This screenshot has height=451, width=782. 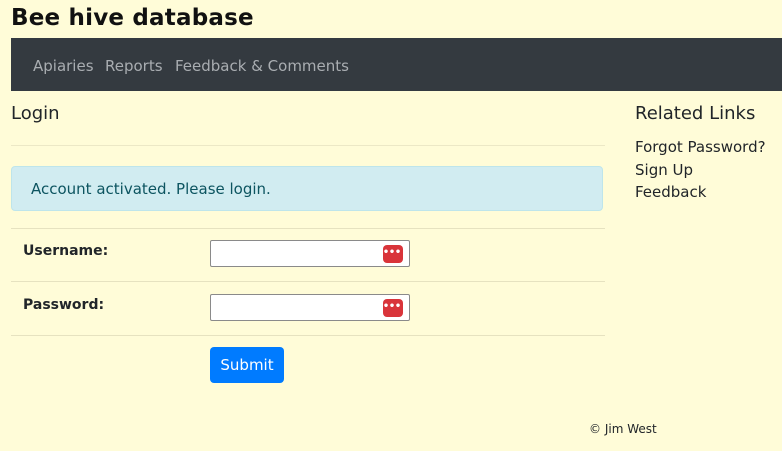 I want to click on status-alert: Account activated. Please login., so click(x=307, y=188).